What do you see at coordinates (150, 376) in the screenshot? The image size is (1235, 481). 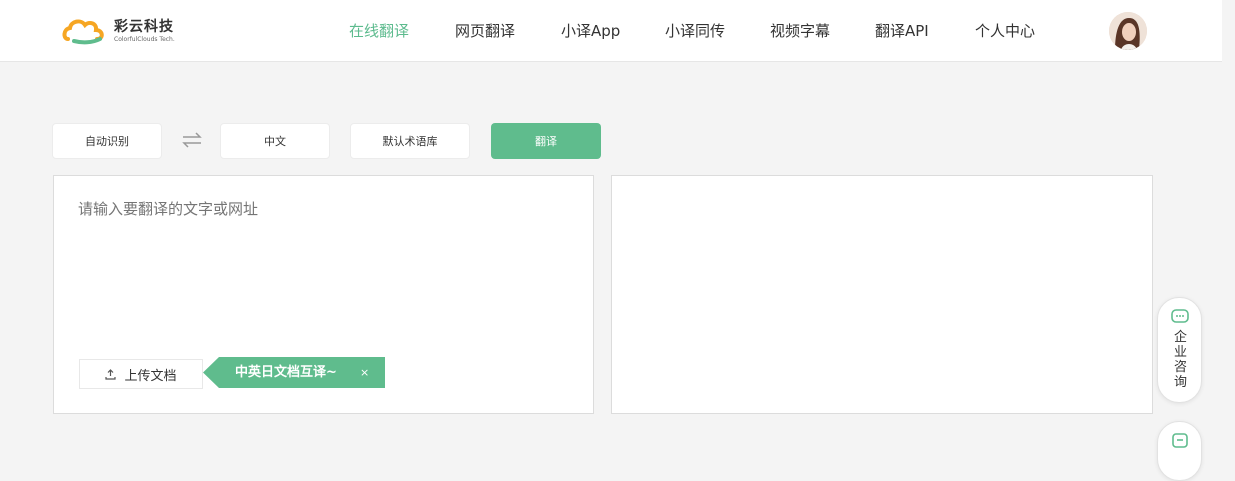 I see `upload-label: 上传文档` at bounding box center [150, 376].